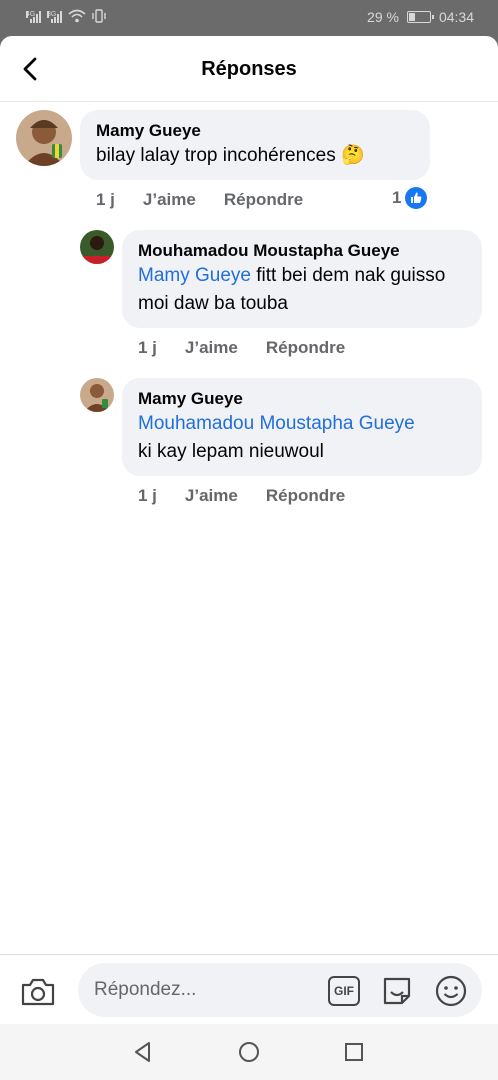 This screenshot has width=498, height=1080. I want to click on home-circle-icon, so click(249, 1052).